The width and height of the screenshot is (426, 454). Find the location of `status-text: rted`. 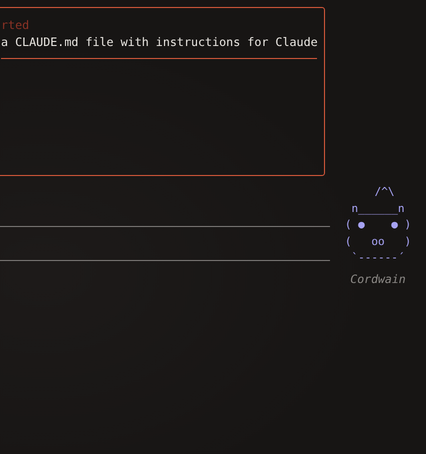

status-text: rted is located at coordinates (15, 25).